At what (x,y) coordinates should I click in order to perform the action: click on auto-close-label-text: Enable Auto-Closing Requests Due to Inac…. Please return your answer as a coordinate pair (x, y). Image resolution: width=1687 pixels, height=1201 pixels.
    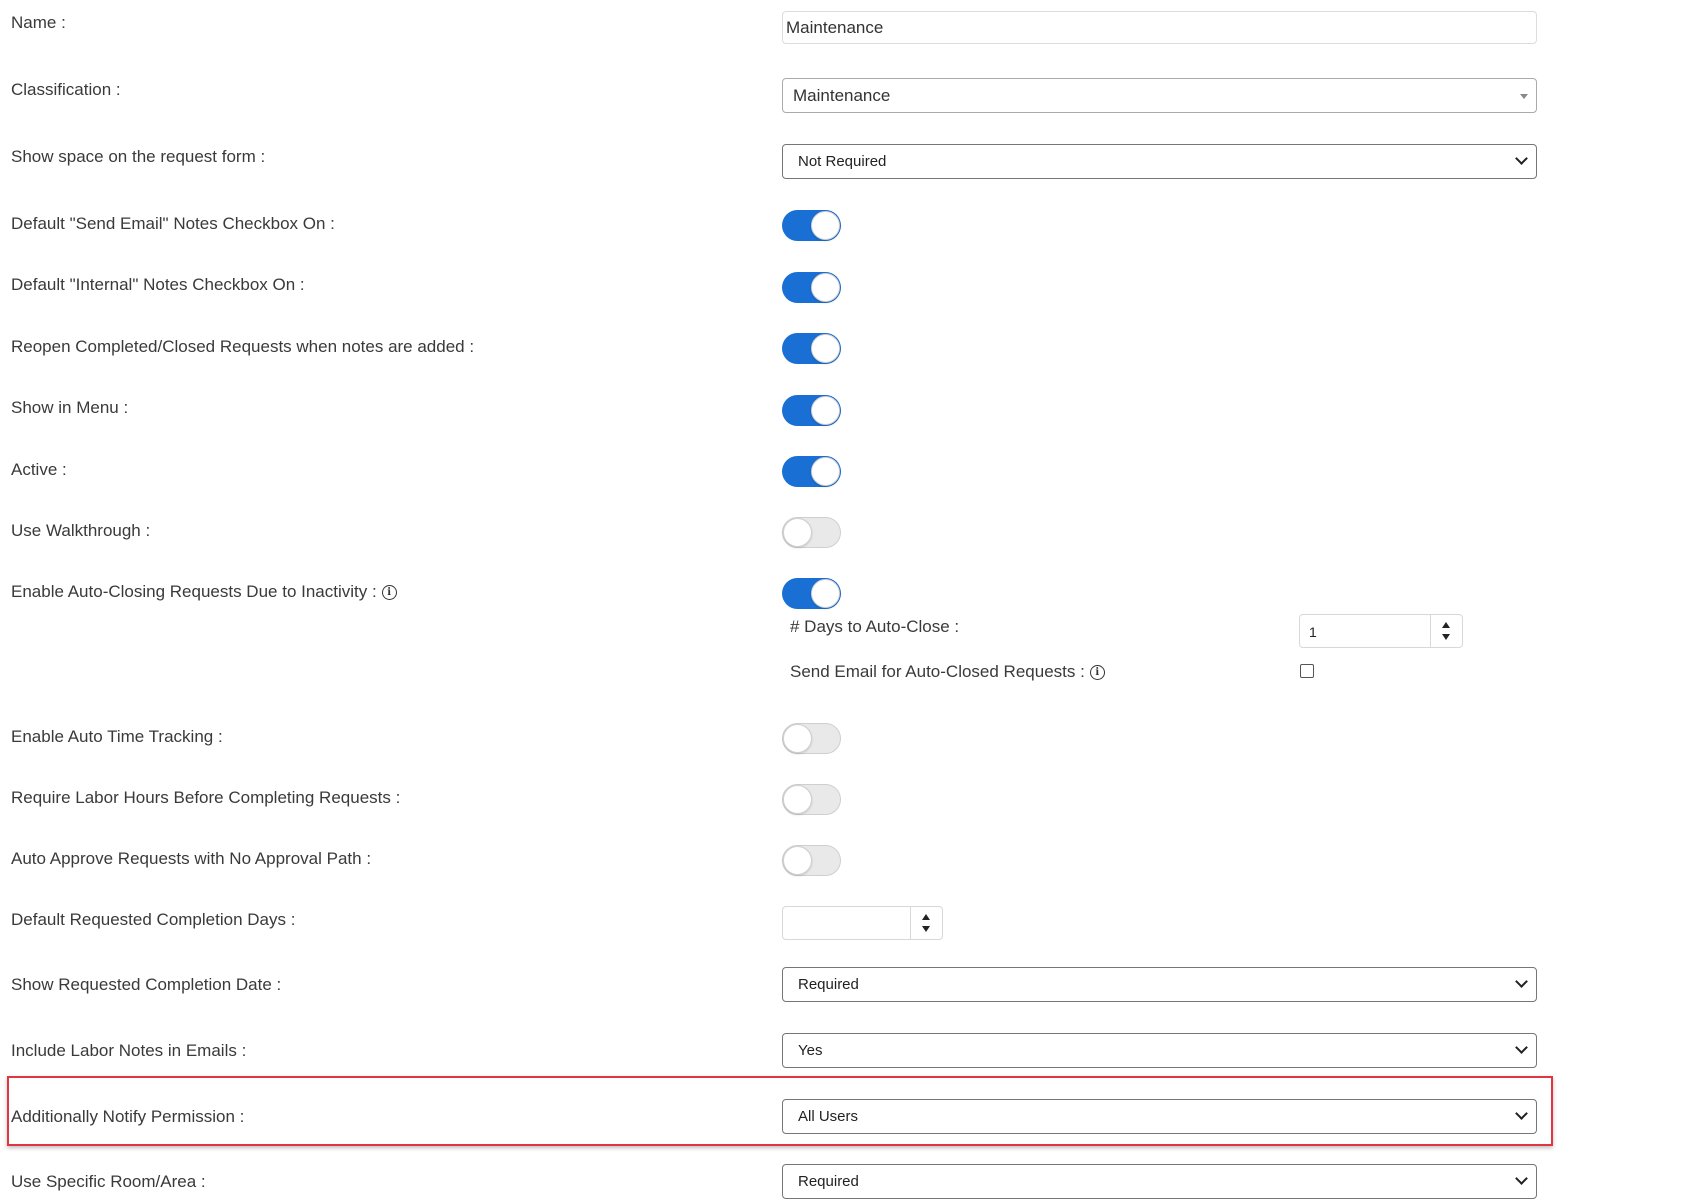
    Looking at the image, I should click on (194, 591).